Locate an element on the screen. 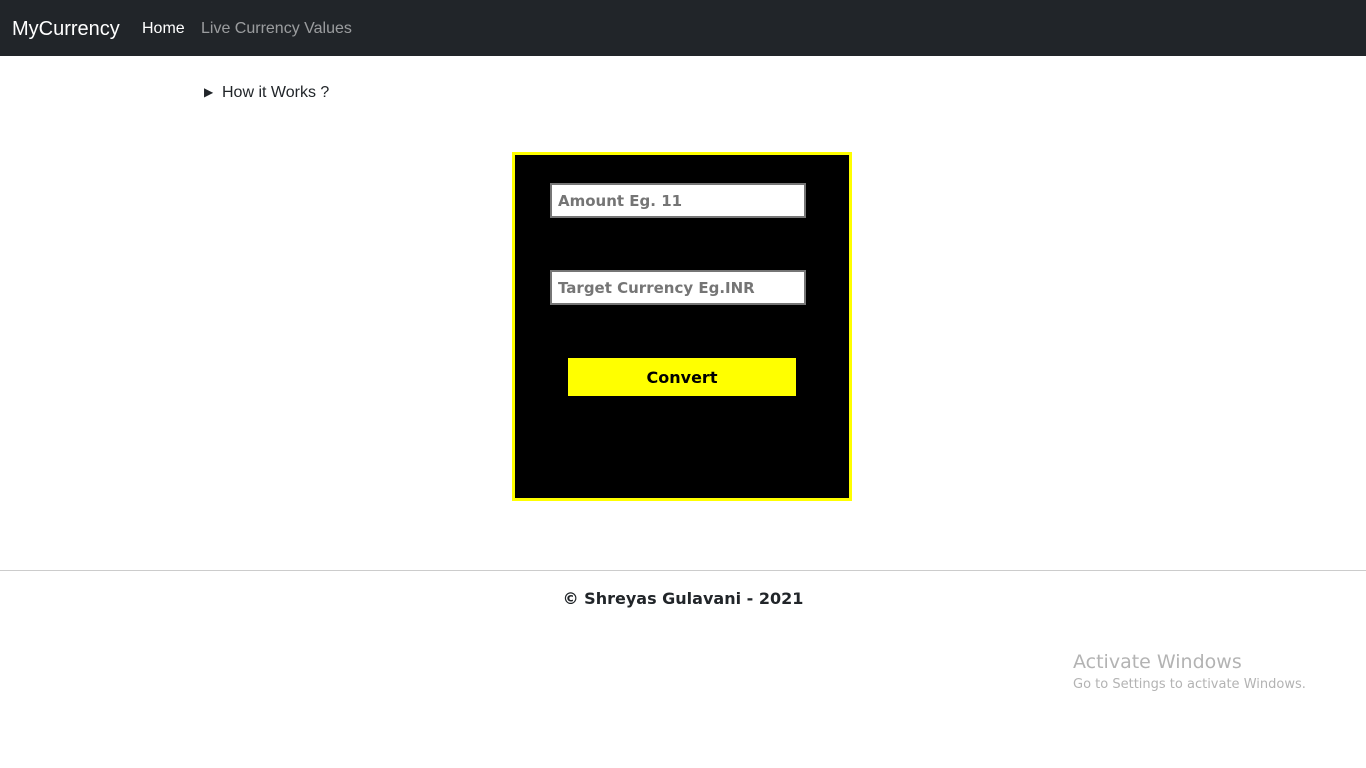  footer-divider is located at coordinates (683, 570).